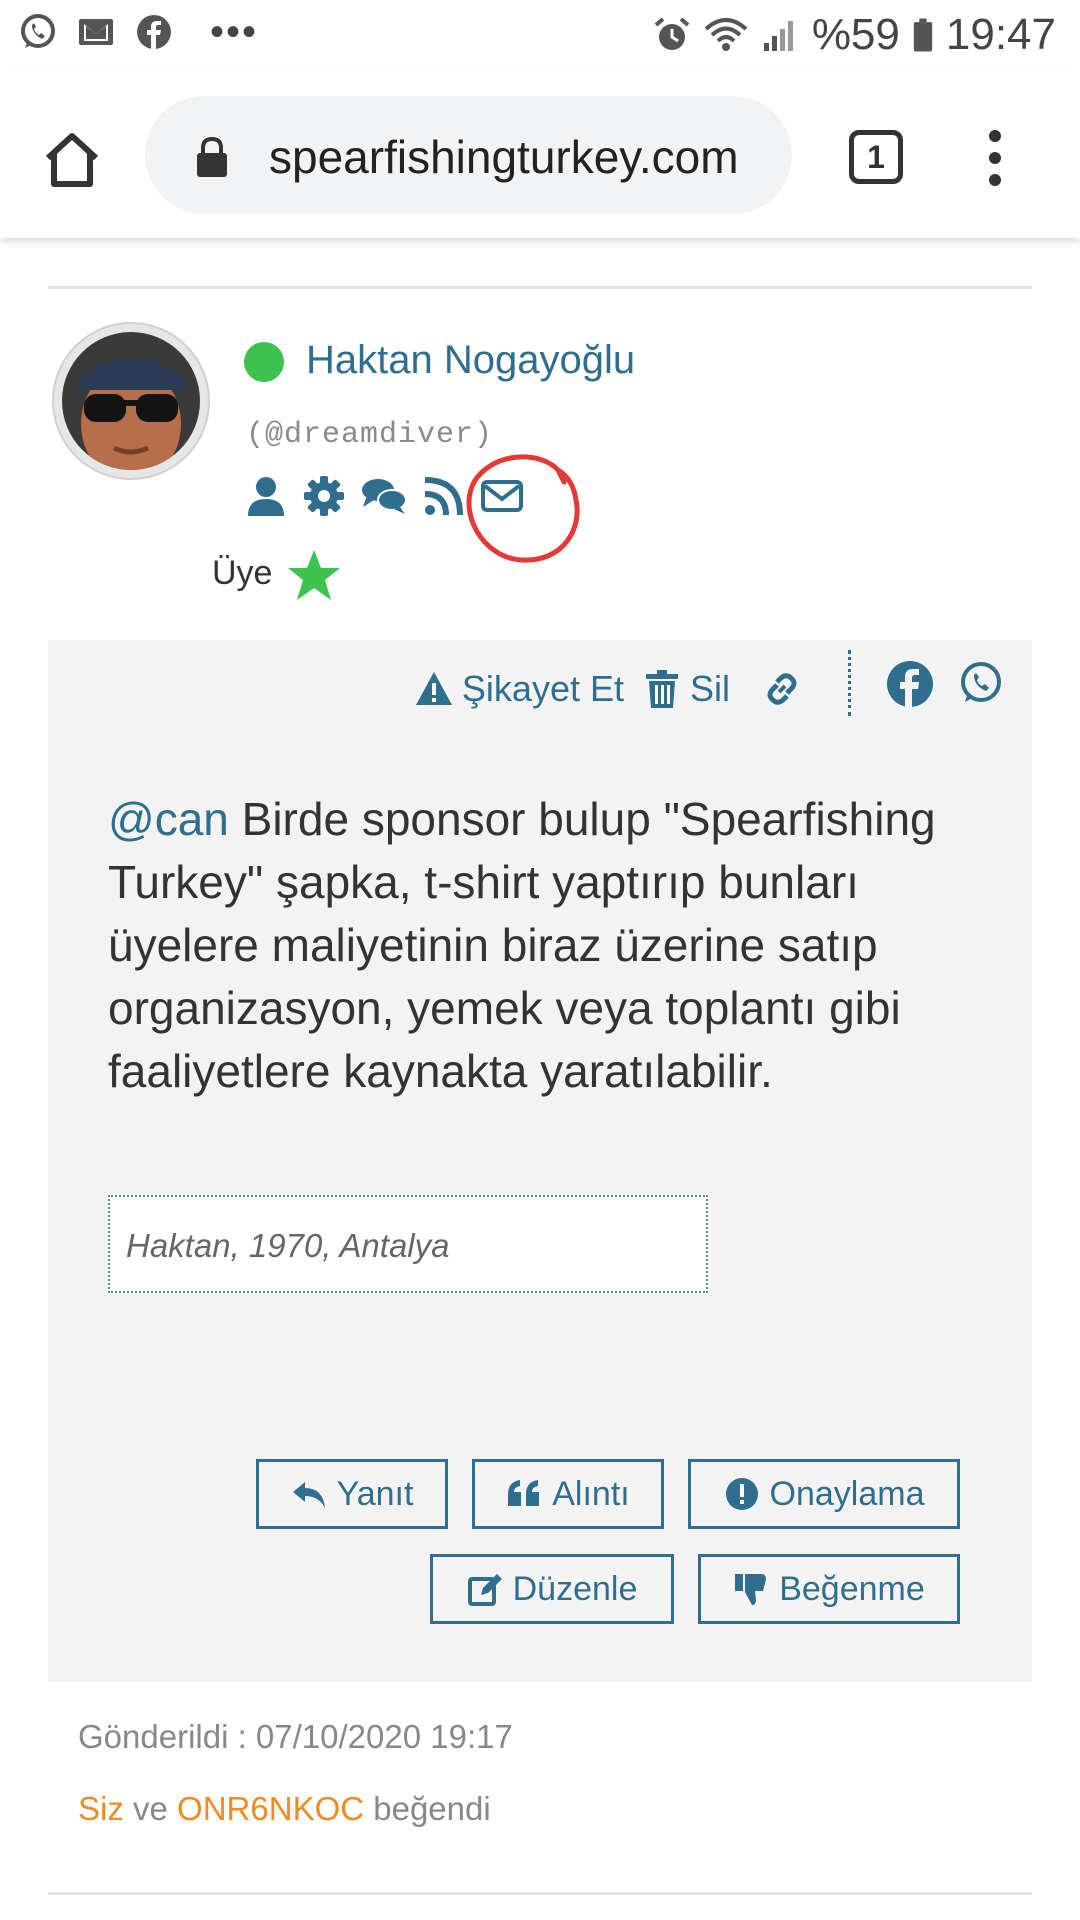 The height and width of the screenshot is (1920, 1080). I want to click on system-indicators: %59 19:47, so click(854, 35).